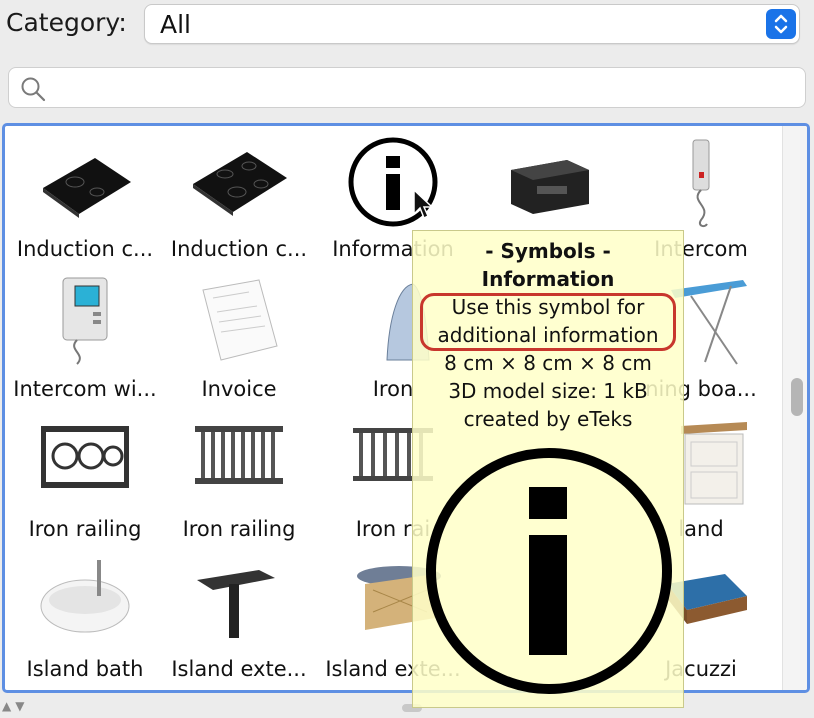 Image resolution: width=814 pixels, height=718 pixels. I want to click on printer-icon, so click(550, 187).